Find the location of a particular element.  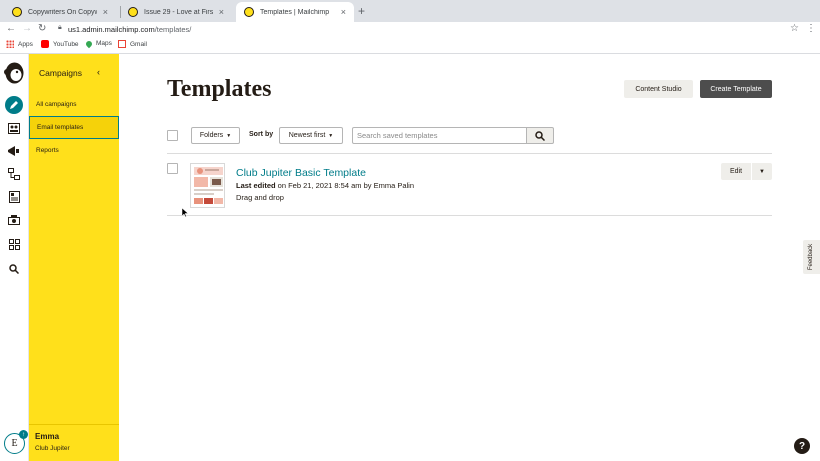

bookmark-youtube: YouTube is located at coordinates (60, 44).